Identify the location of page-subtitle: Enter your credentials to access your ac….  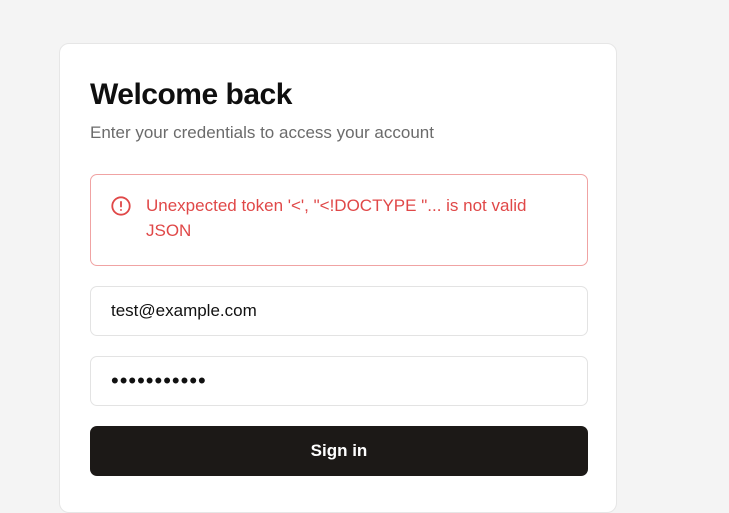
(262, 132).